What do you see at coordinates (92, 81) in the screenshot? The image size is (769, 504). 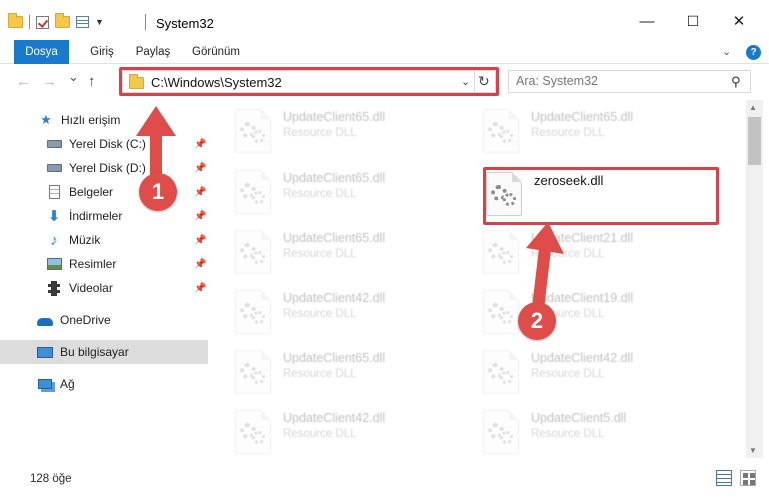 I see `up-button: ↑` at bounding box center [92, 81].